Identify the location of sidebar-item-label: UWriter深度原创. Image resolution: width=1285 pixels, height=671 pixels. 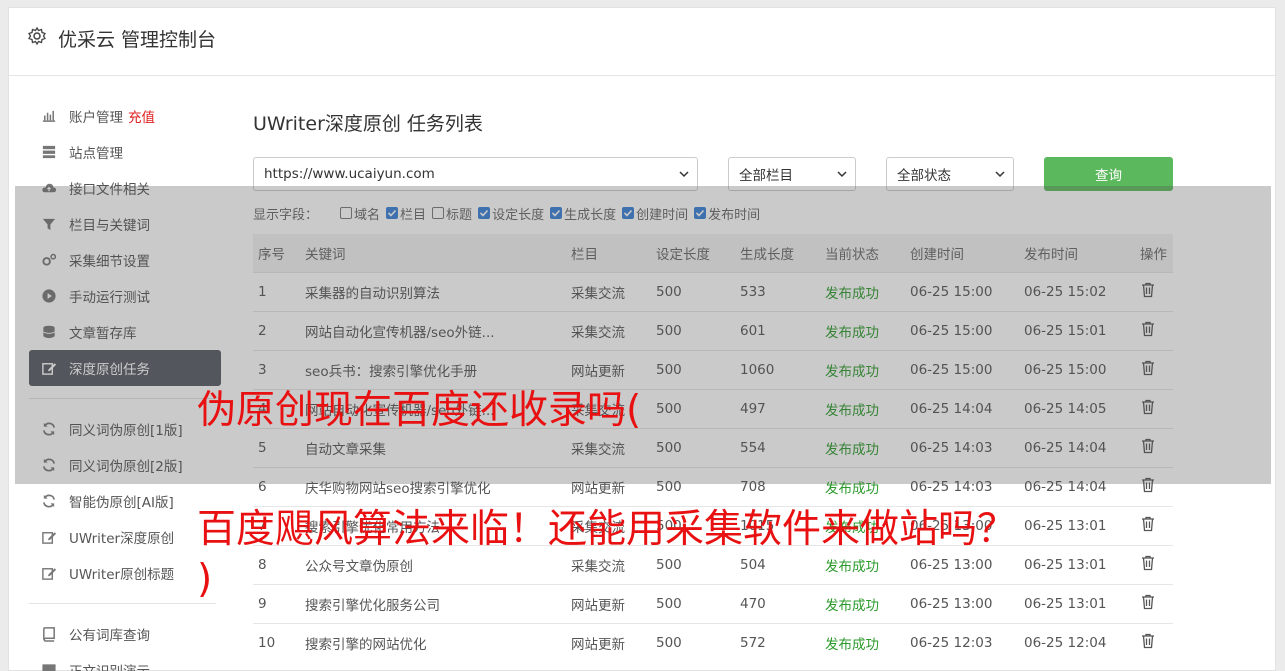
(122, 539).